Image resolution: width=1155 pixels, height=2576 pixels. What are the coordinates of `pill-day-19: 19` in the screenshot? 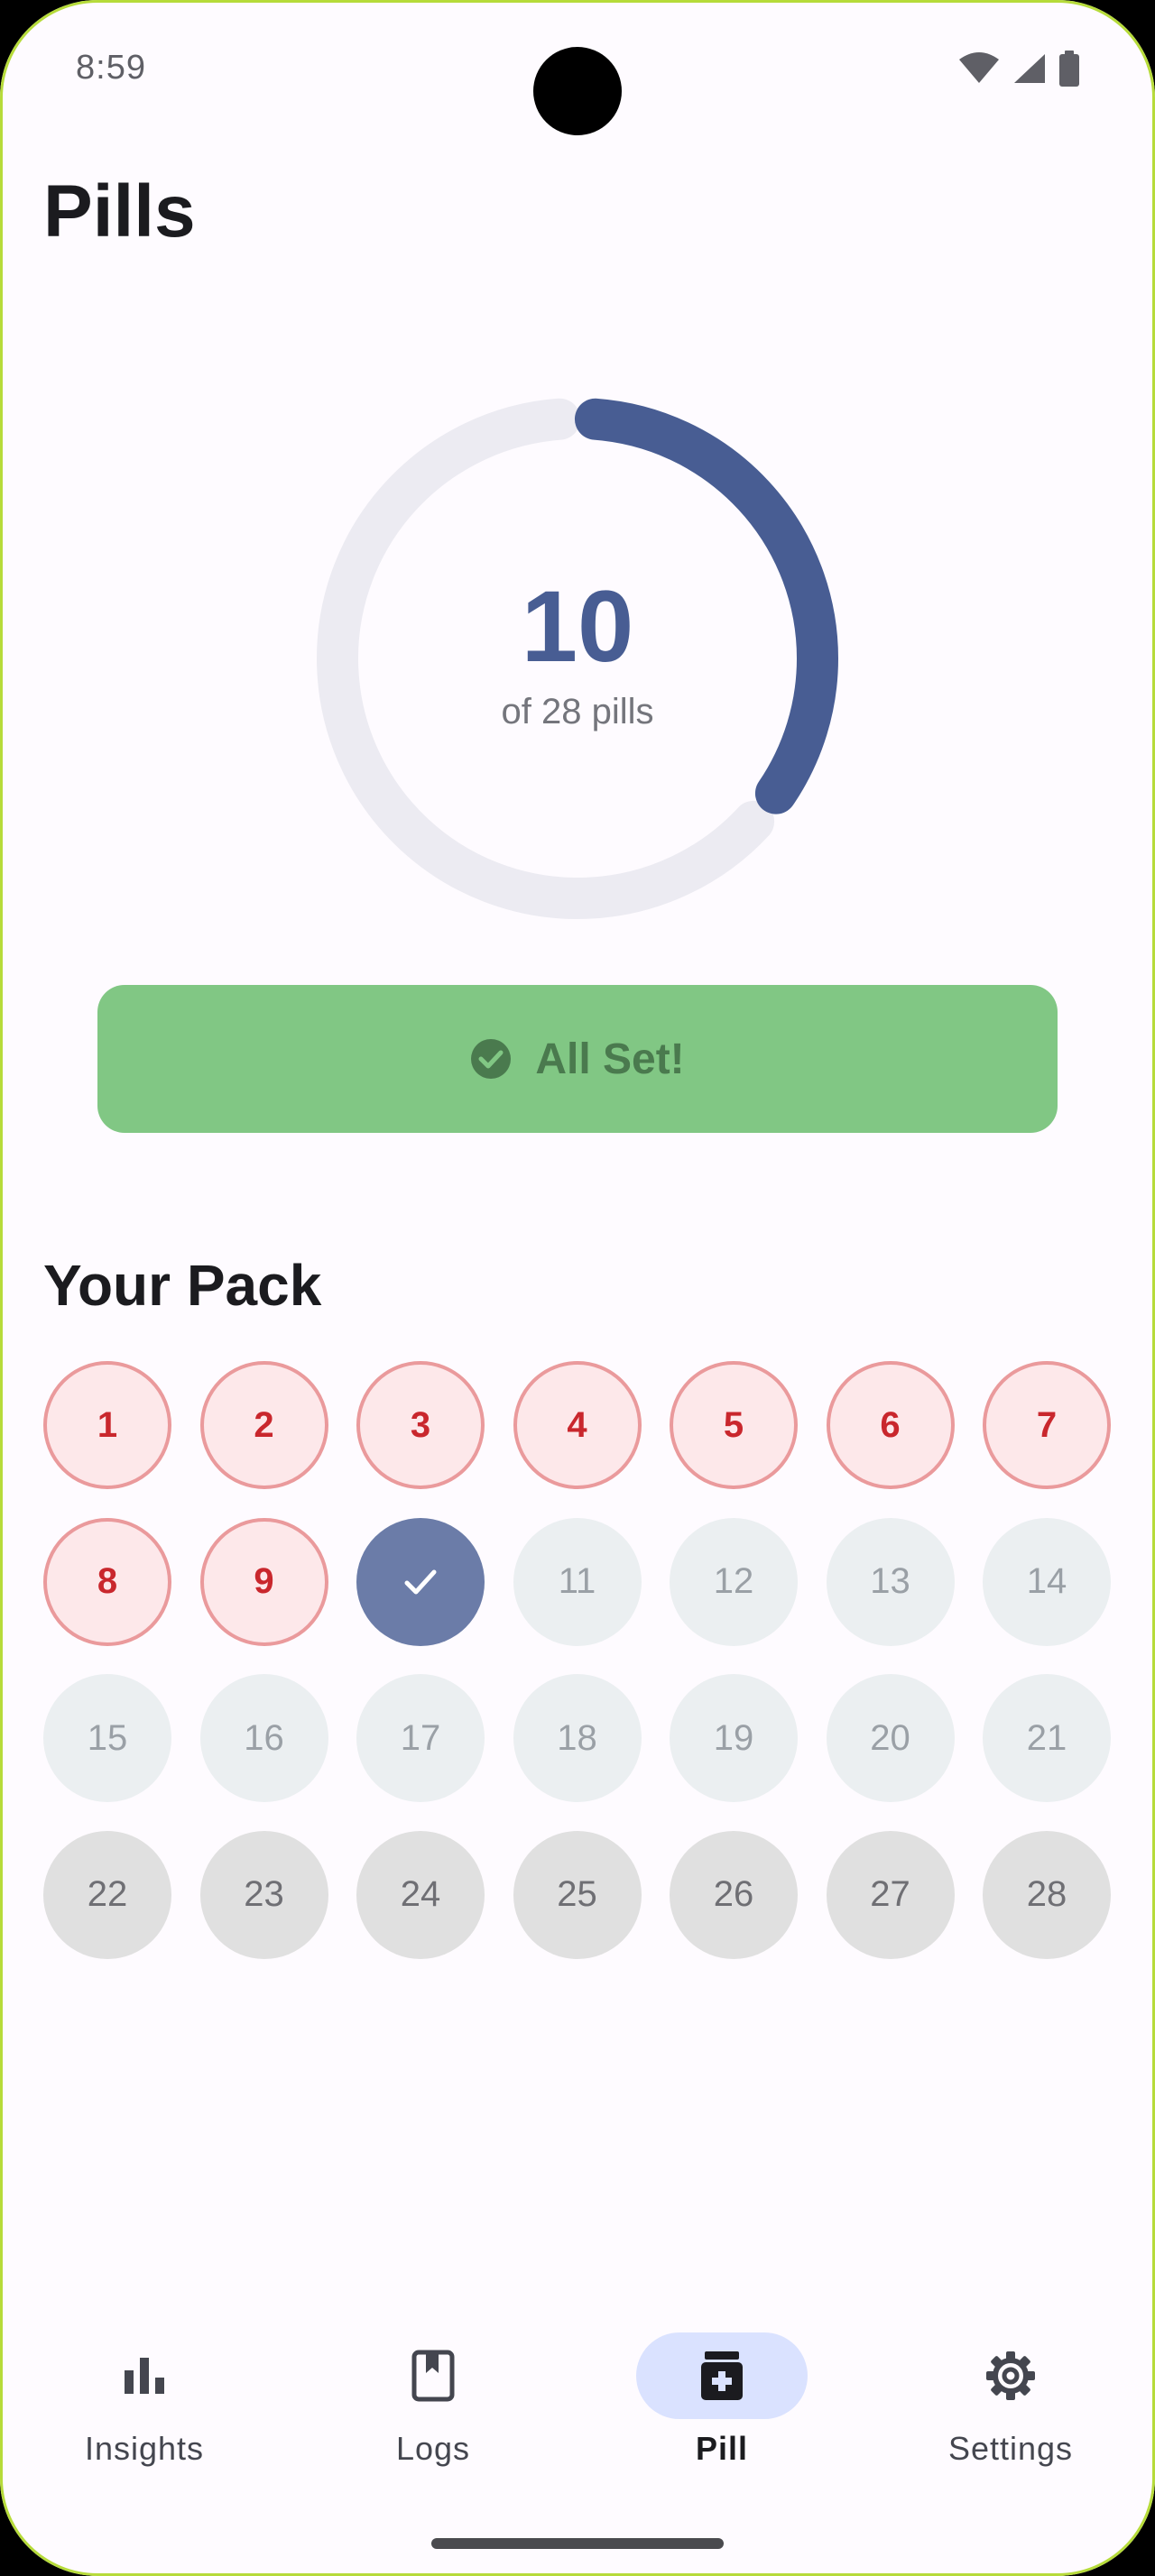 It's located at (734, 1738).